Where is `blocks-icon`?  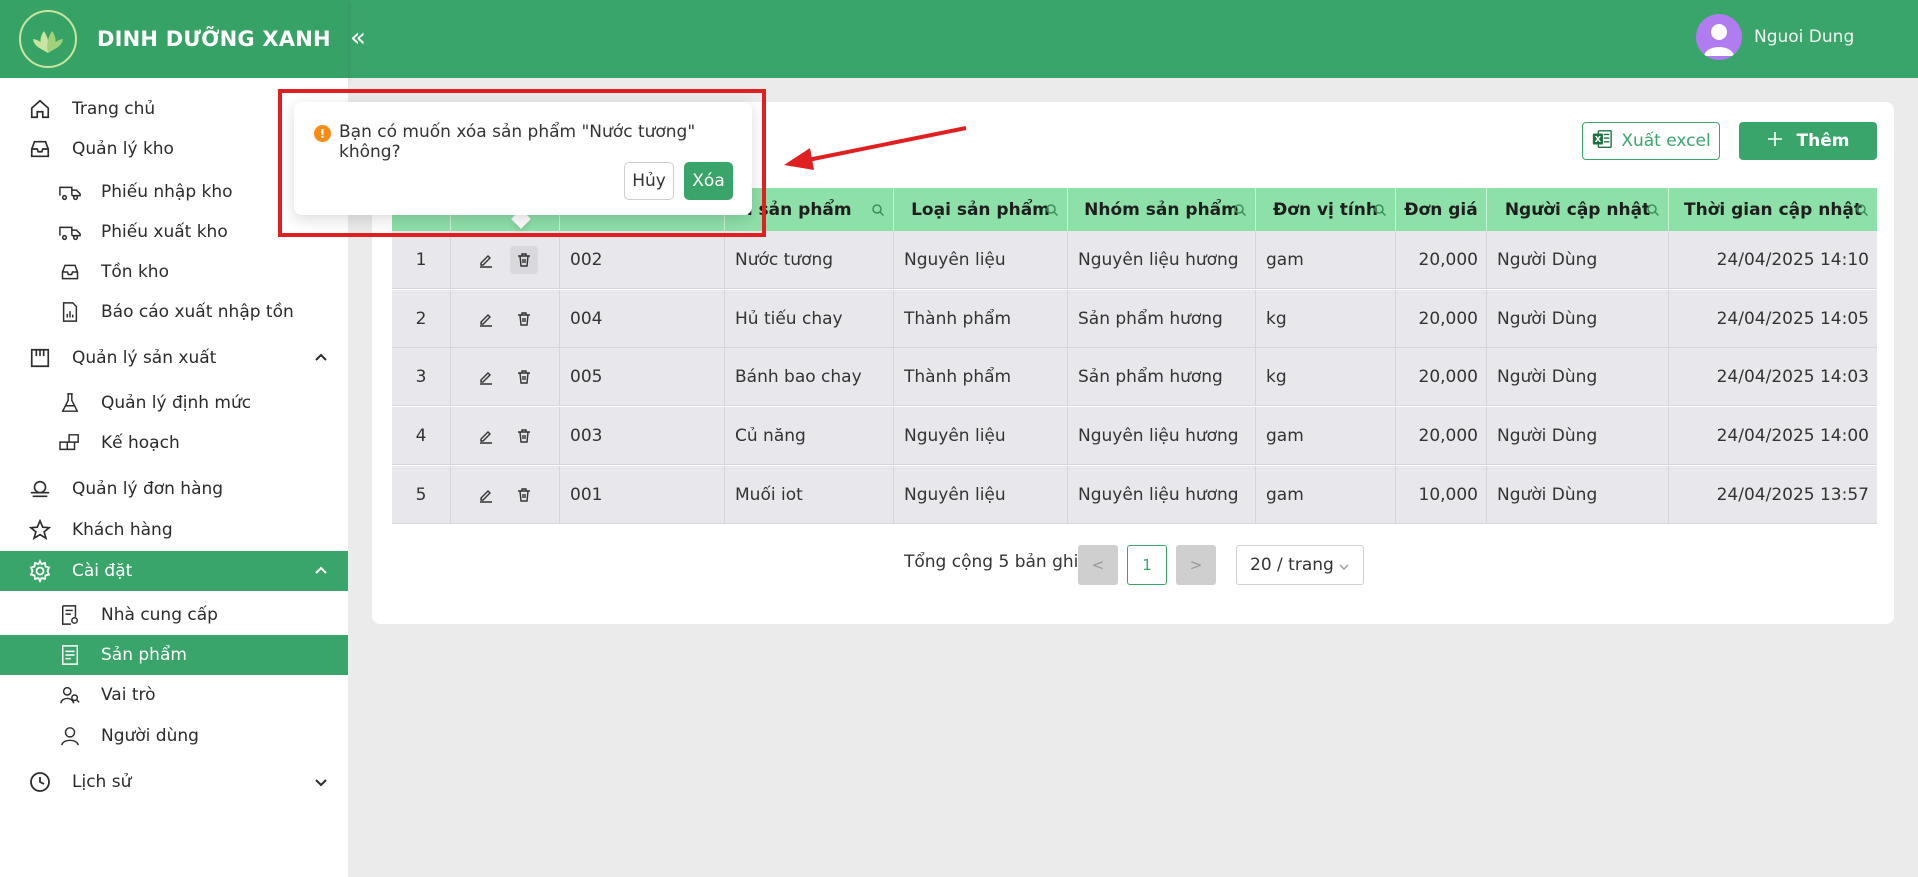 blocks-icon is located at coordinates (70, 443).